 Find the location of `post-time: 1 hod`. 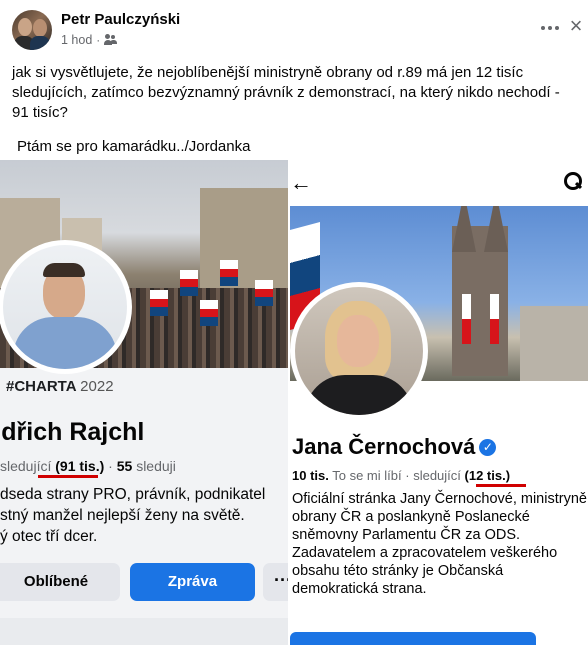

post-time: 1 hod is located at coordinates (76, 40).